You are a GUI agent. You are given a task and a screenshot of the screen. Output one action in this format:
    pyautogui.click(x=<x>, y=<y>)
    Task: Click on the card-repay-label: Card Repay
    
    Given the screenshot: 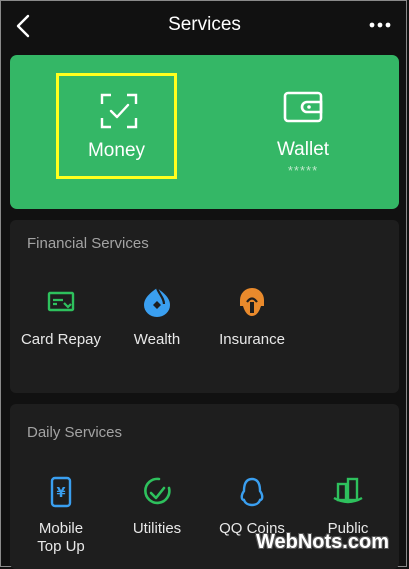 What is the action you would take?
    pyautogui.click(x=61, y=339)
    